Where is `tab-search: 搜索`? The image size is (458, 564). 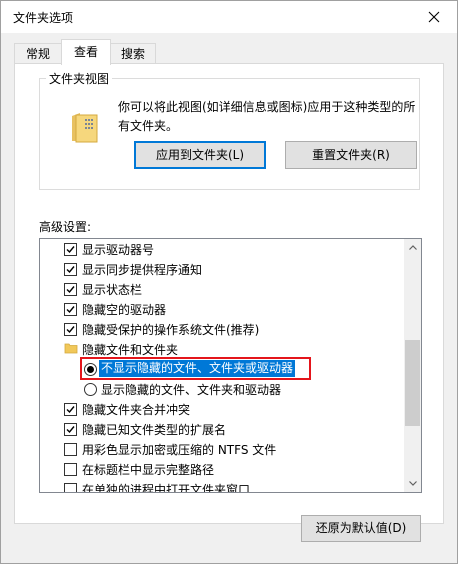 tab-search: 搜索 is located at coordinates (133, 53).